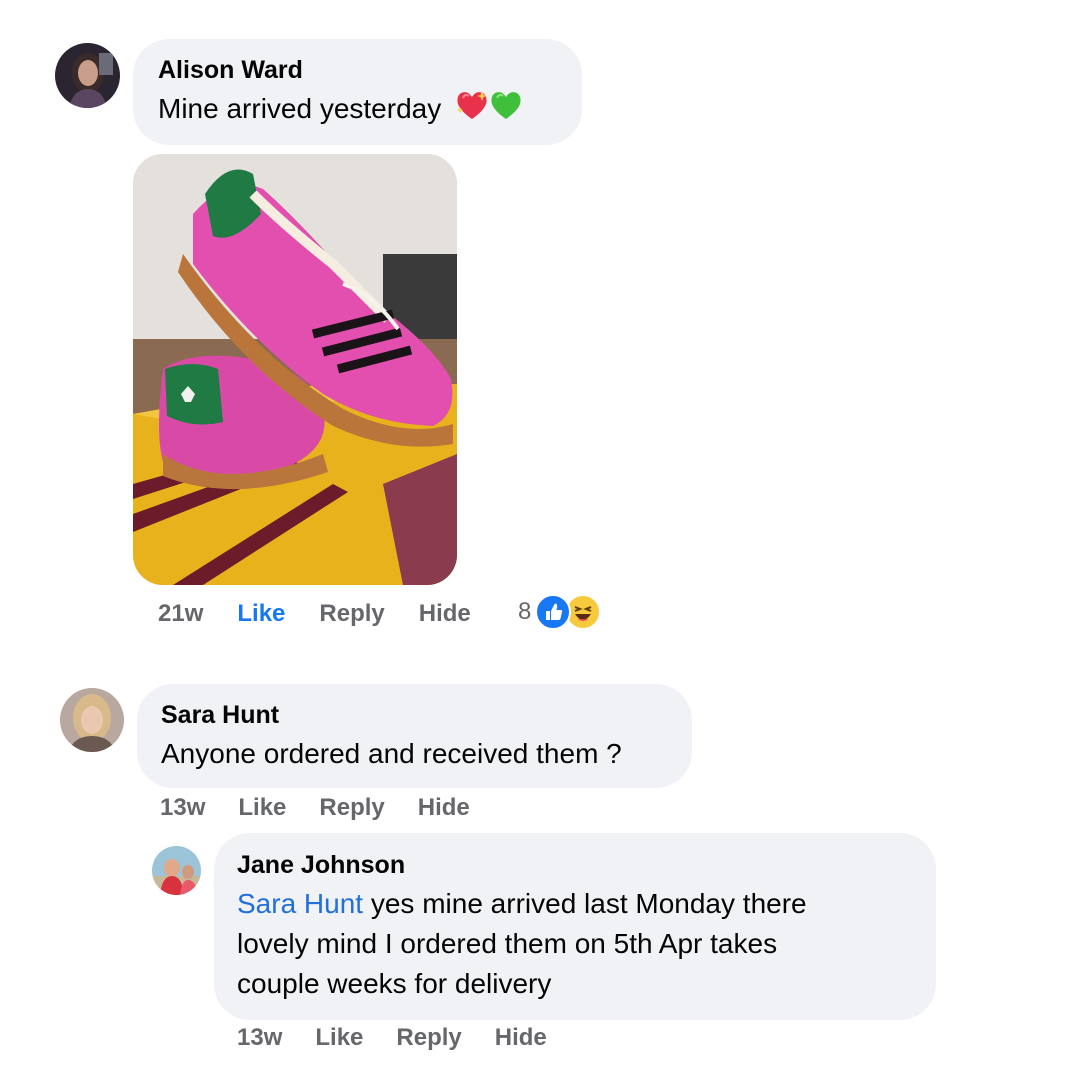 Image resolution: width=1080 pixels, height=1080 pixels. Describe the element at coordinates (180, 614) in the screenshot. I see `comment-timestamp: 21w` at that location.